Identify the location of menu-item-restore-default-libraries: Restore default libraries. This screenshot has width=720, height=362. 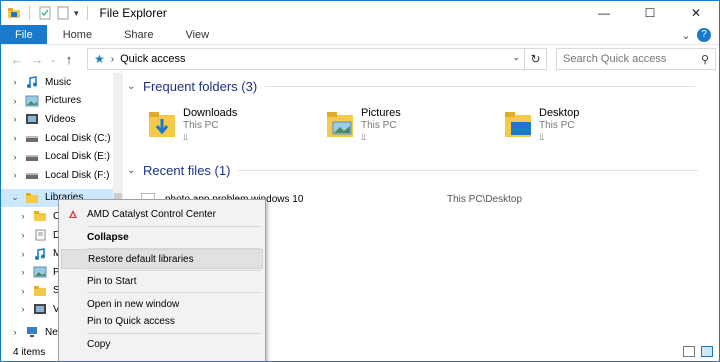
(162, 259).